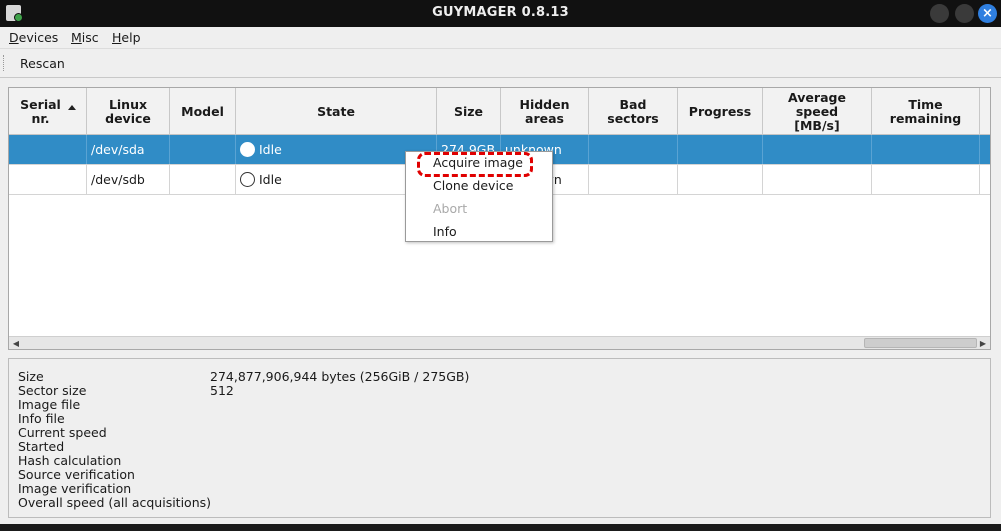  Describe the element at coordinates (445, 232) in the screenshot. I see `menu-item-info: Info` at that location.